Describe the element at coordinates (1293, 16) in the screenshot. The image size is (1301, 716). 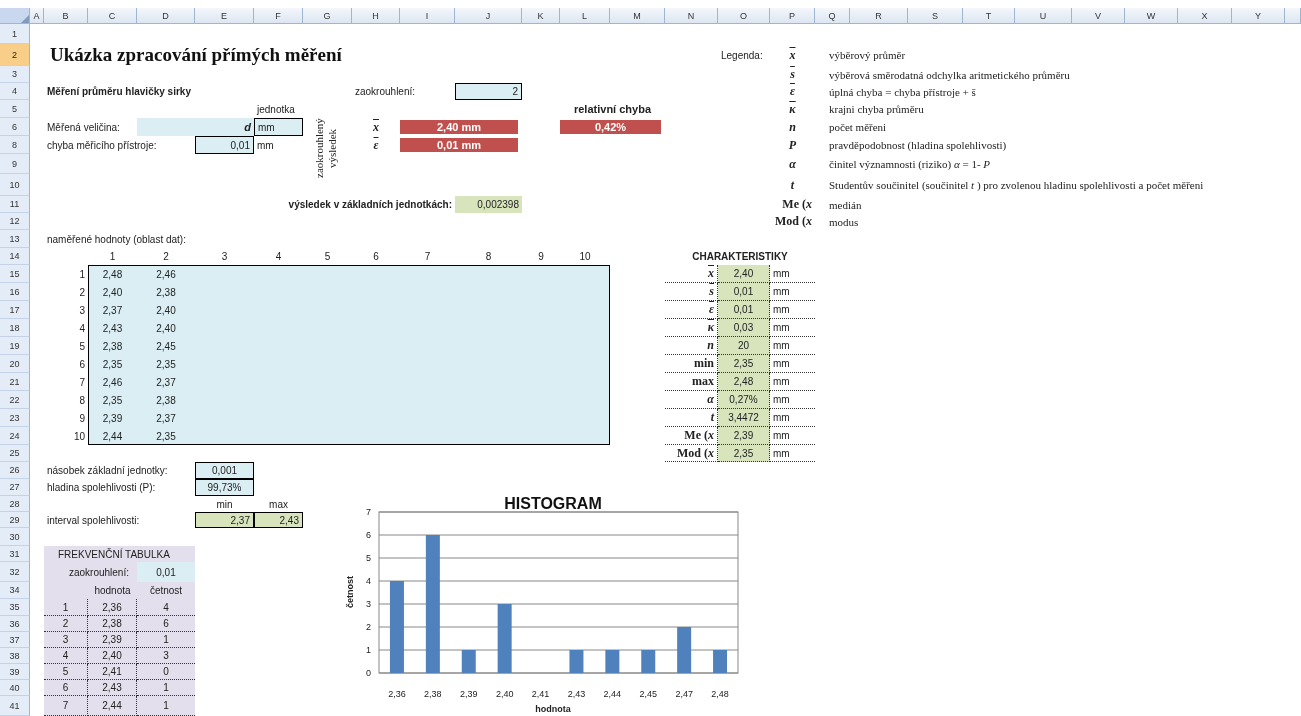
I see `column-header` at that location.